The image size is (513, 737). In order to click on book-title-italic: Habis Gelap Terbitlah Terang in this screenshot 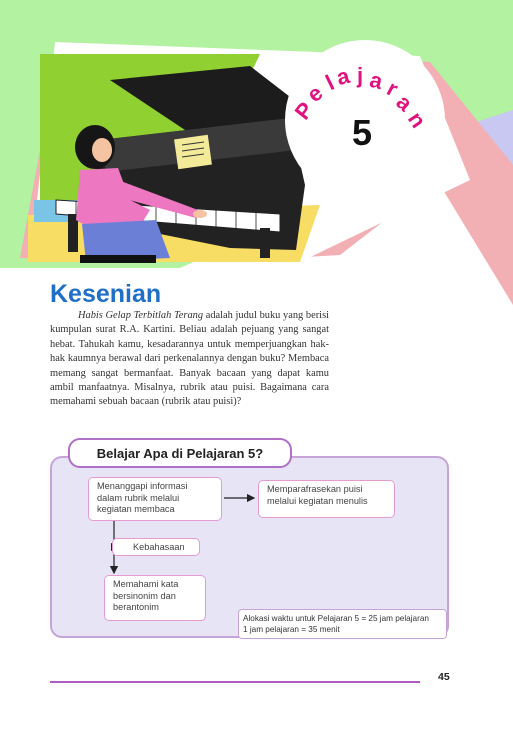, I will do `click(141, 315)`.